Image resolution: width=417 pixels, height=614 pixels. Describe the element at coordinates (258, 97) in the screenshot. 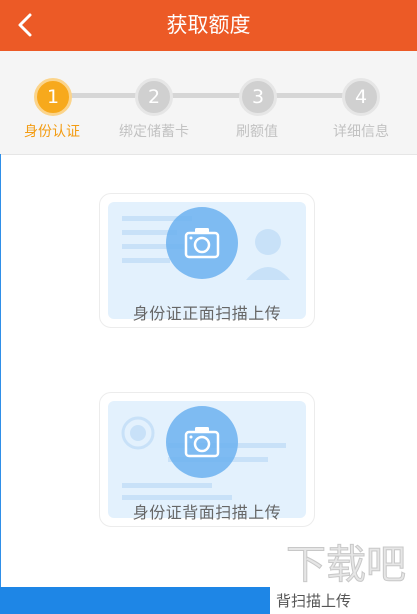

I see `step-3-indicator: 3` at that location.